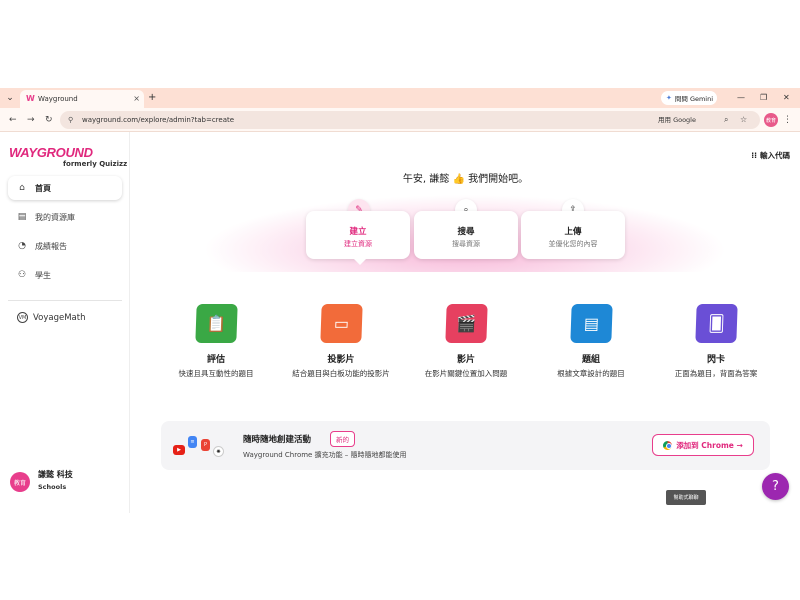  What do you see at coordinates (775, 486) in the screenshot?
I see `help-button: ?` at bounding box center [775, 486].